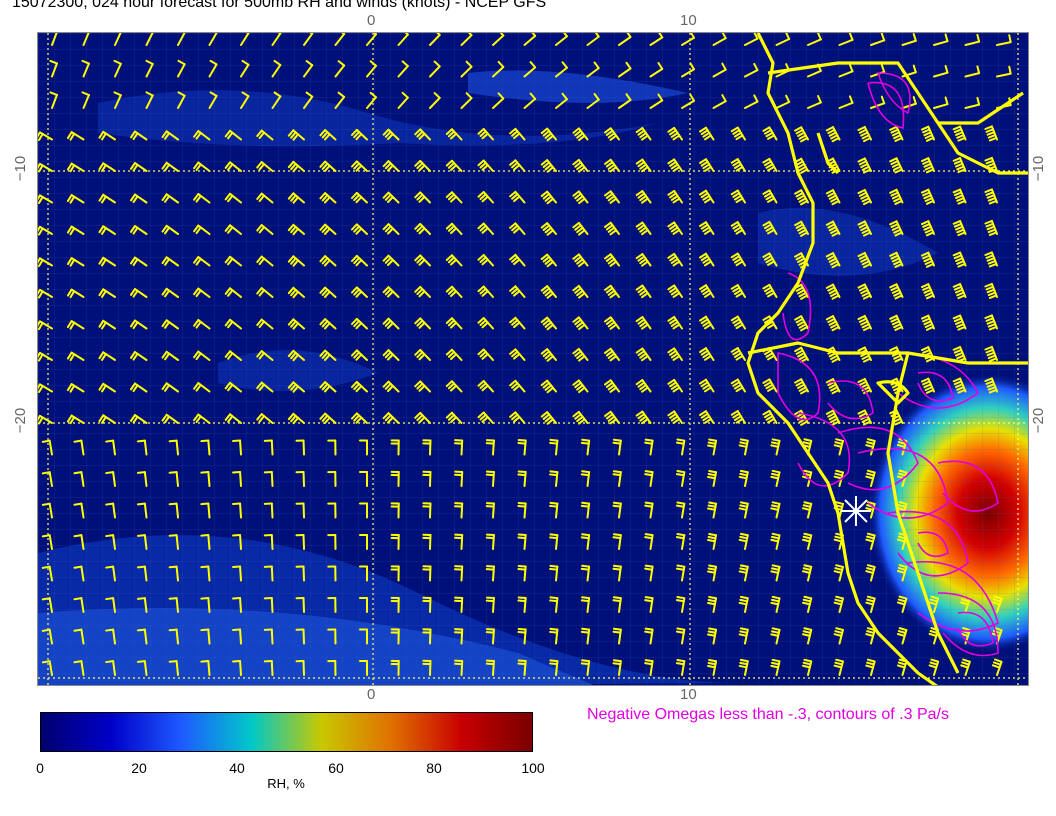 This screenshot has width=1056, height=816. What do you see at coordinates (21, 168) in the screenshot?
I see `grid-label-left-minus10: −10` at bounding box center [21, 168].